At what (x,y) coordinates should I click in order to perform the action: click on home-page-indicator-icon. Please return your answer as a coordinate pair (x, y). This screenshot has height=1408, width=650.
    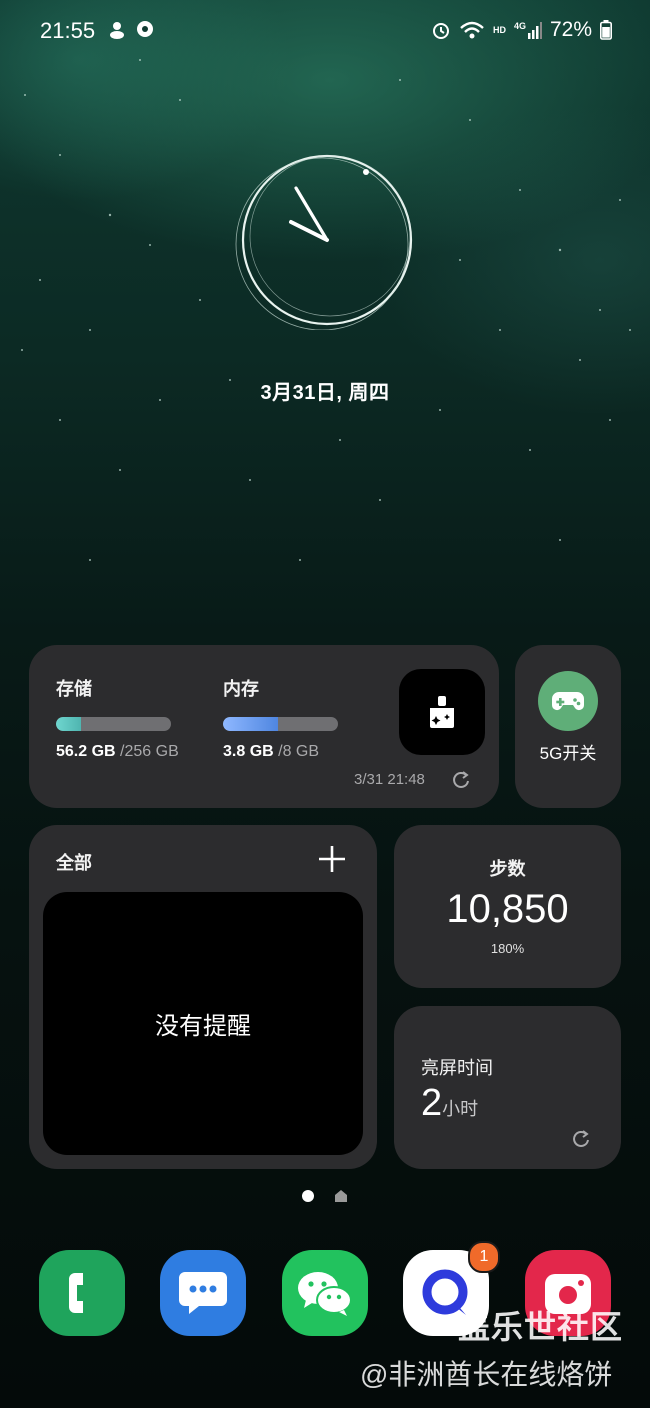
    Looking at the image, I should click on (341, 1196).